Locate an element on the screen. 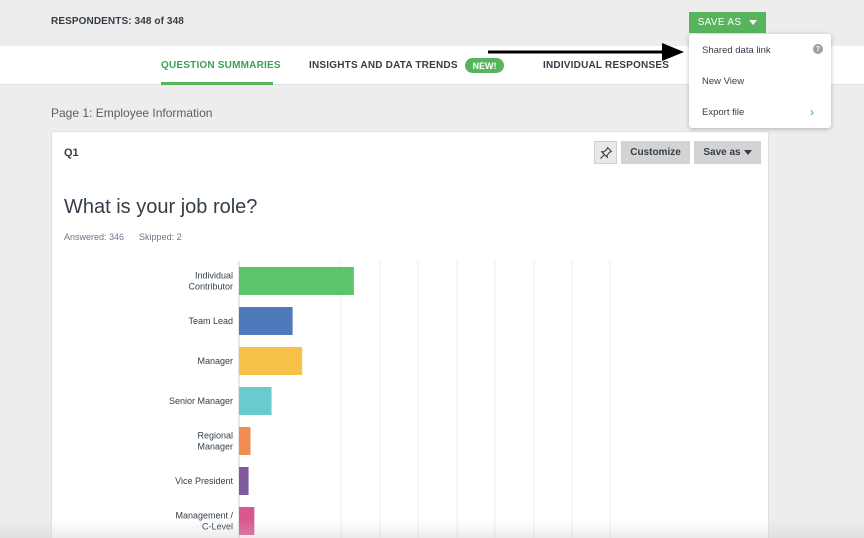 The image size is (864, 538). tab-insights-and-data-trends: INSIGHTS AND DATA TRENDS is located at coordinates (383, 65).